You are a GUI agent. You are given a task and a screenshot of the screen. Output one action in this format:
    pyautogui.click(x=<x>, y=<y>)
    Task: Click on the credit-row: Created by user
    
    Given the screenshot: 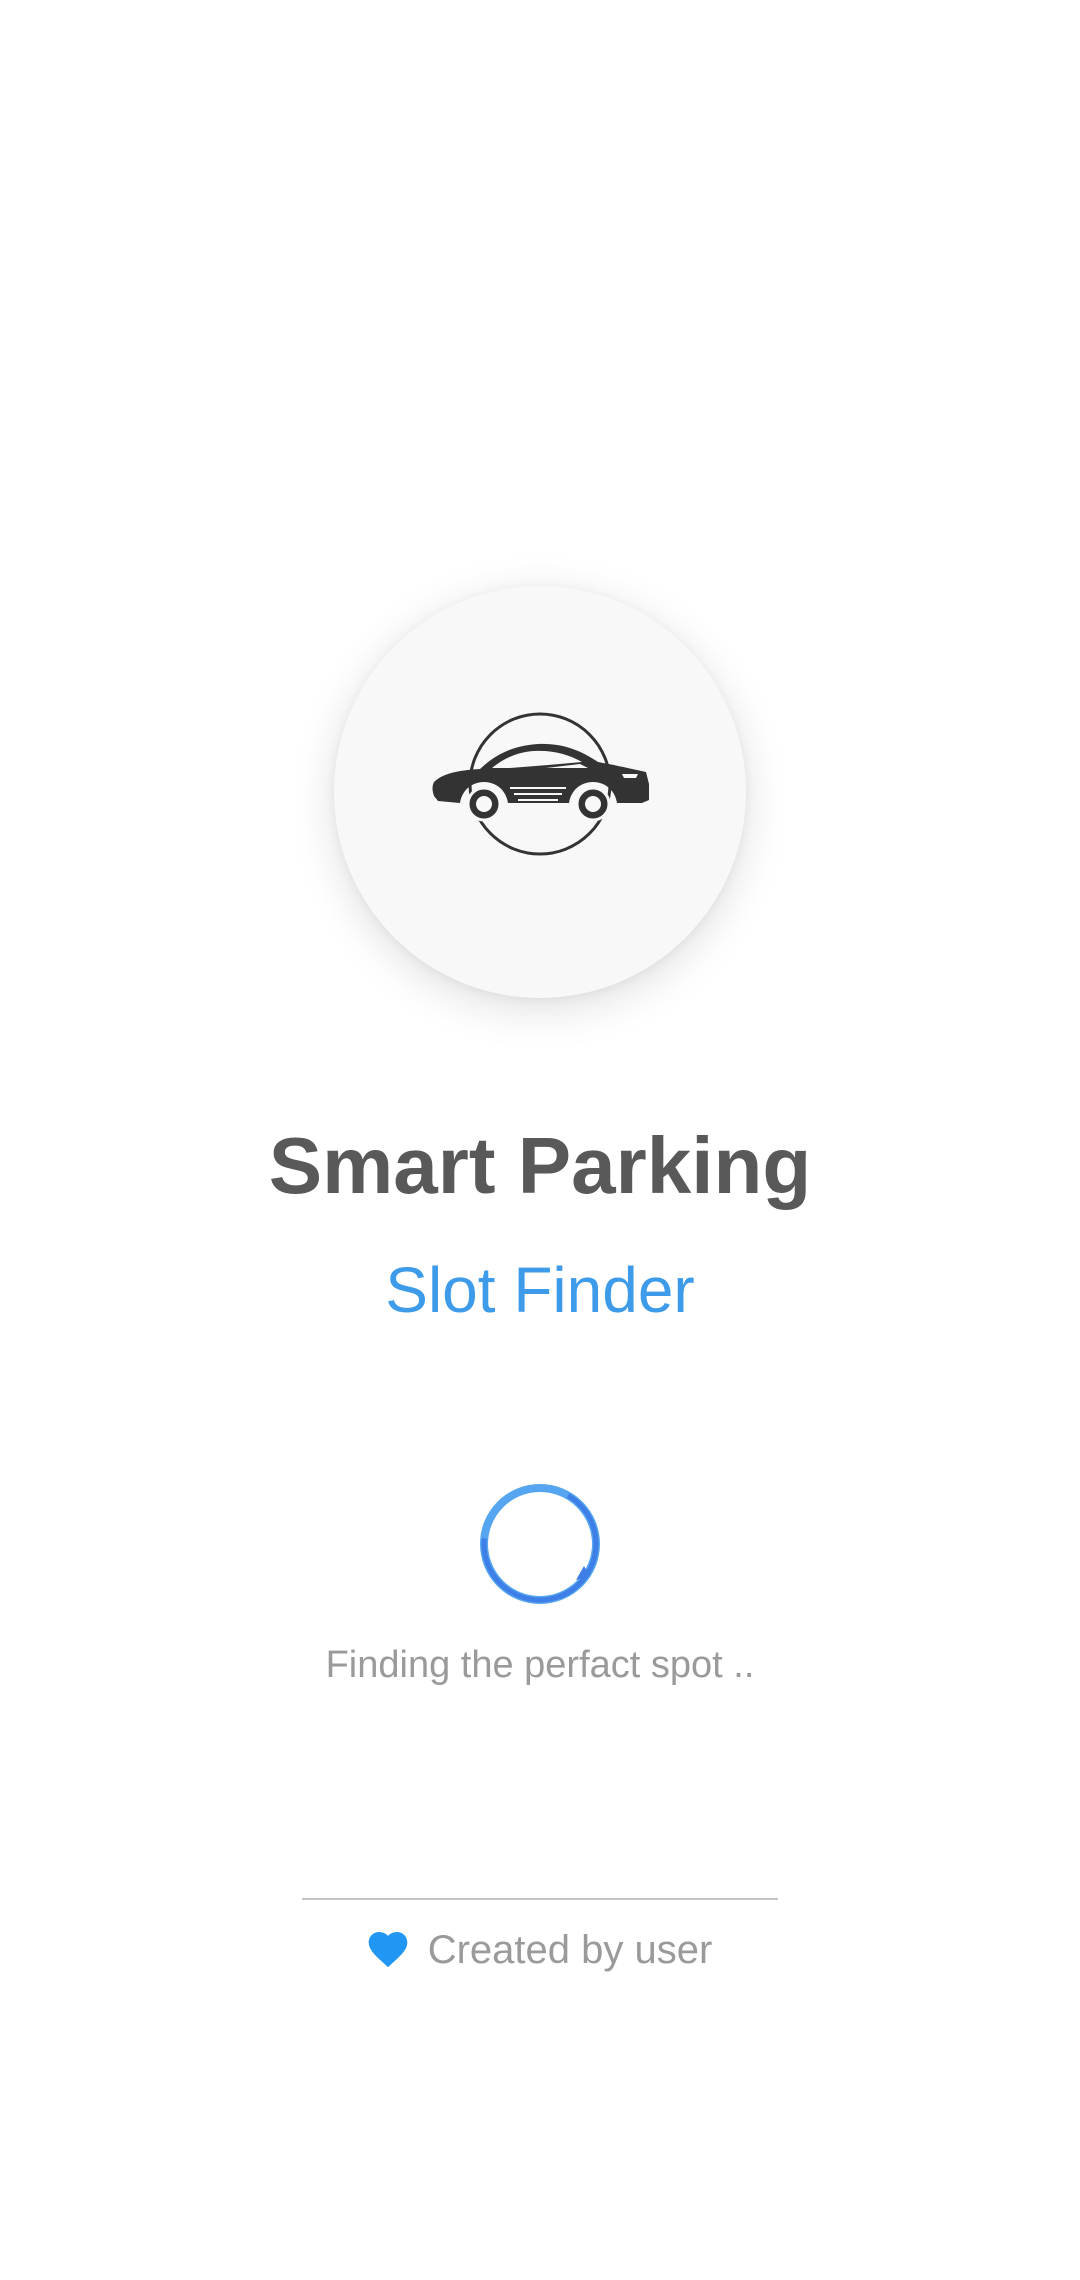 What is the action you would take?
    pyautogui.click(x=540, y=1950)
    